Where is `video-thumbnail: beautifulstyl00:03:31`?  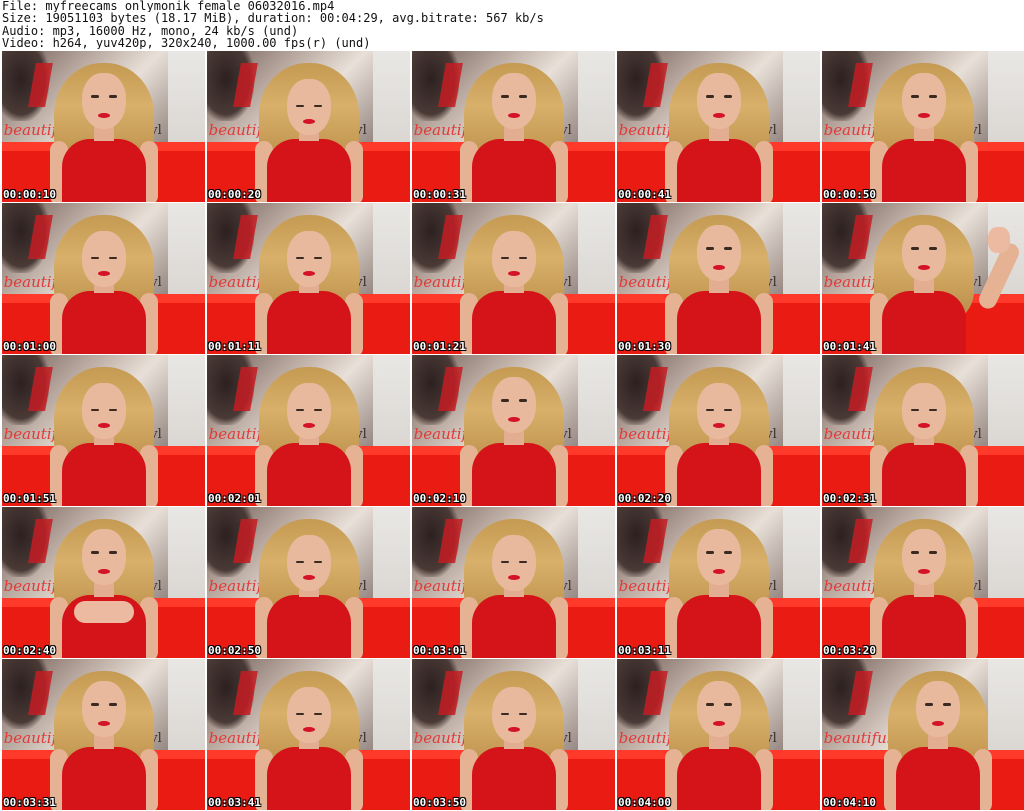
video-thumbnail: beautifulstyl00:03:31 is located at coordinates (103, 734).